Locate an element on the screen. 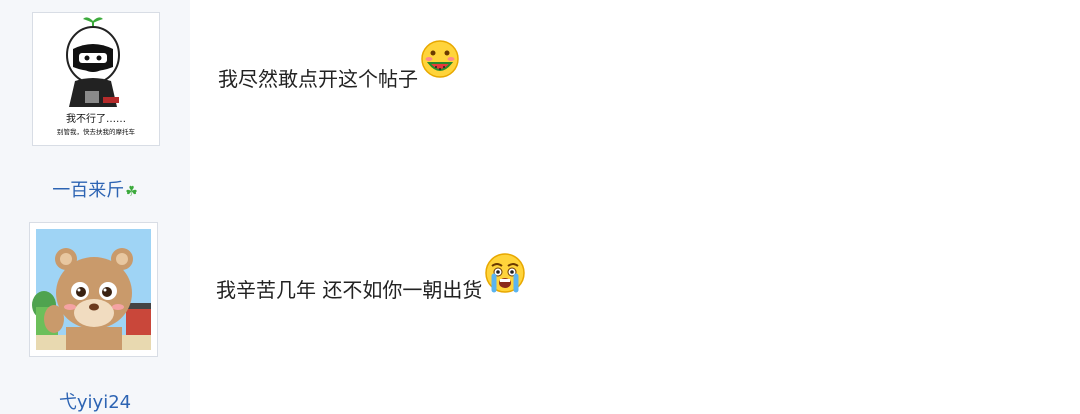 The height and width of the screenshot is (414, 1080). user-sidebar: 我不行了…… 别管我，快去扶我的摩托车 一百来斤☘ is located at coordinates (95, 104).